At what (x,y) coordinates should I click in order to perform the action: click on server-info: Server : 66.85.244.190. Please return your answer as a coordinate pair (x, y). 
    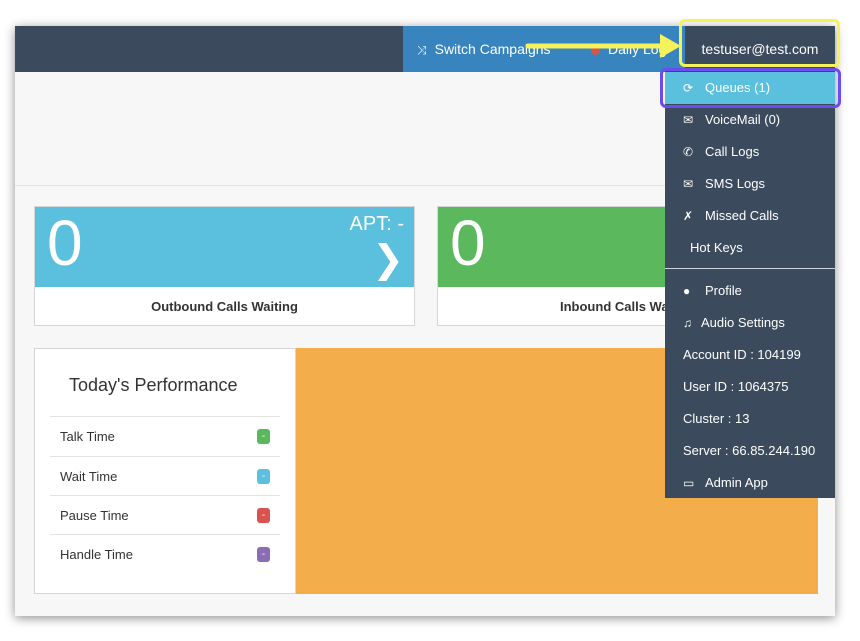
    Looking at the image, I should click on (750, 451).